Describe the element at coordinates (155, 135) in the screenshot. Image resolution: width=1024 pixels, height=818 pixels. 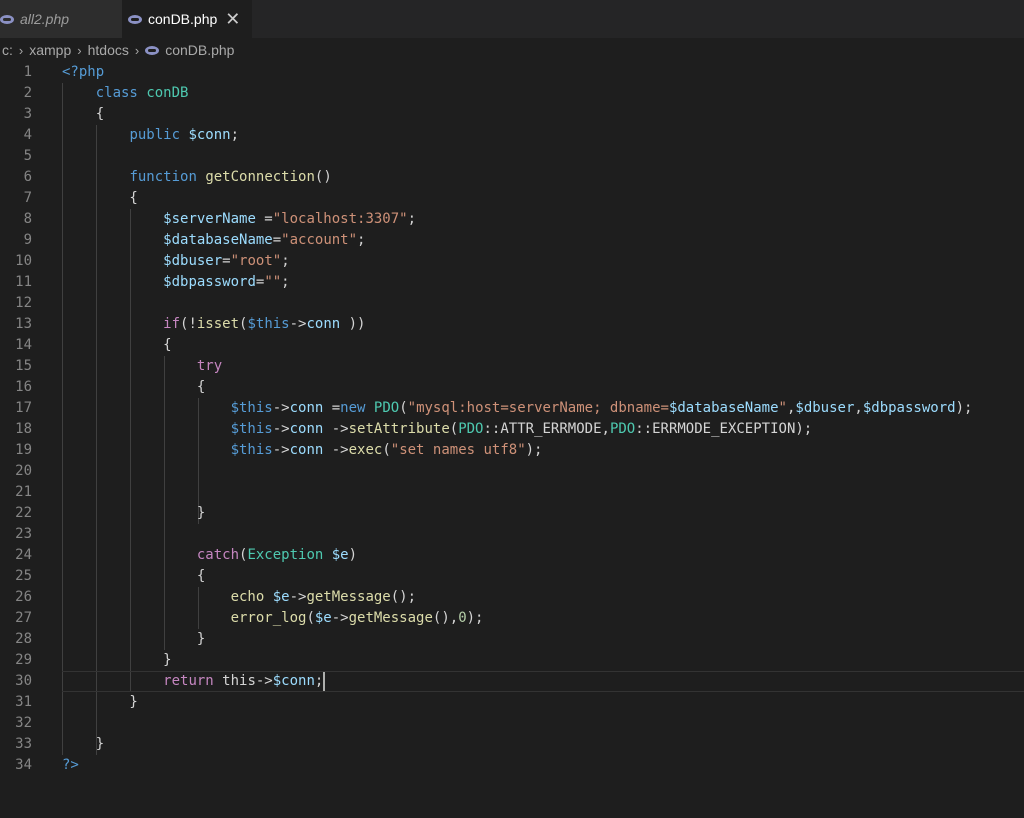
I see `code-token: public` at that location.